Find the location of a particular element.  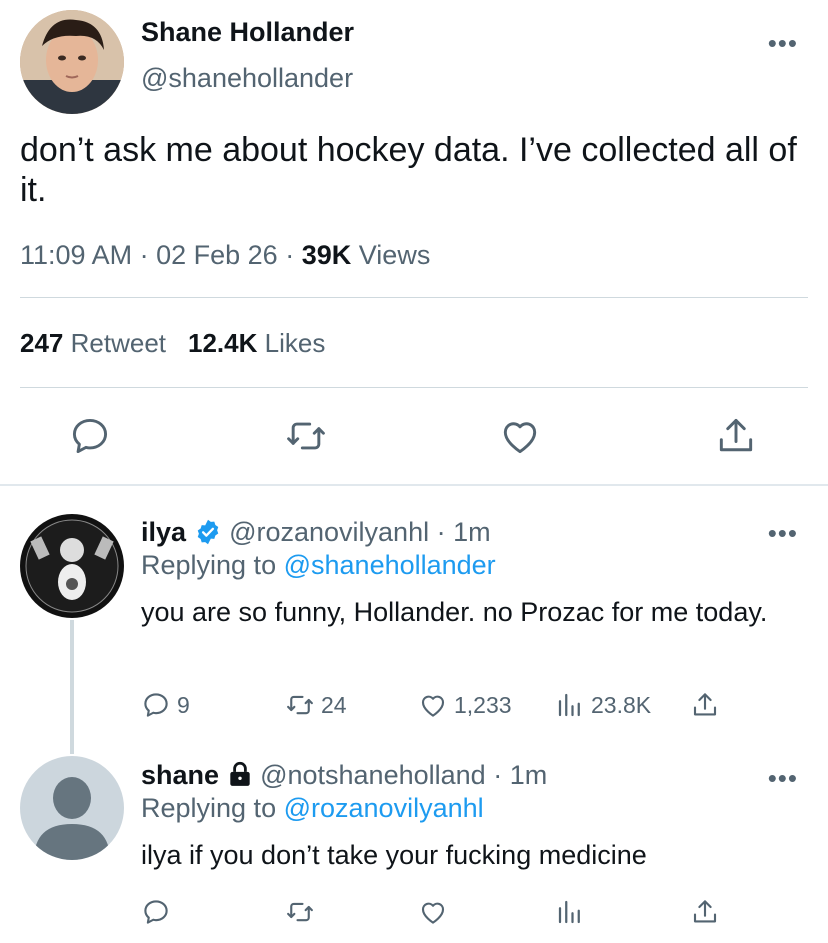

reply-views-button: 23.8K is located at coordinates (603, 705).